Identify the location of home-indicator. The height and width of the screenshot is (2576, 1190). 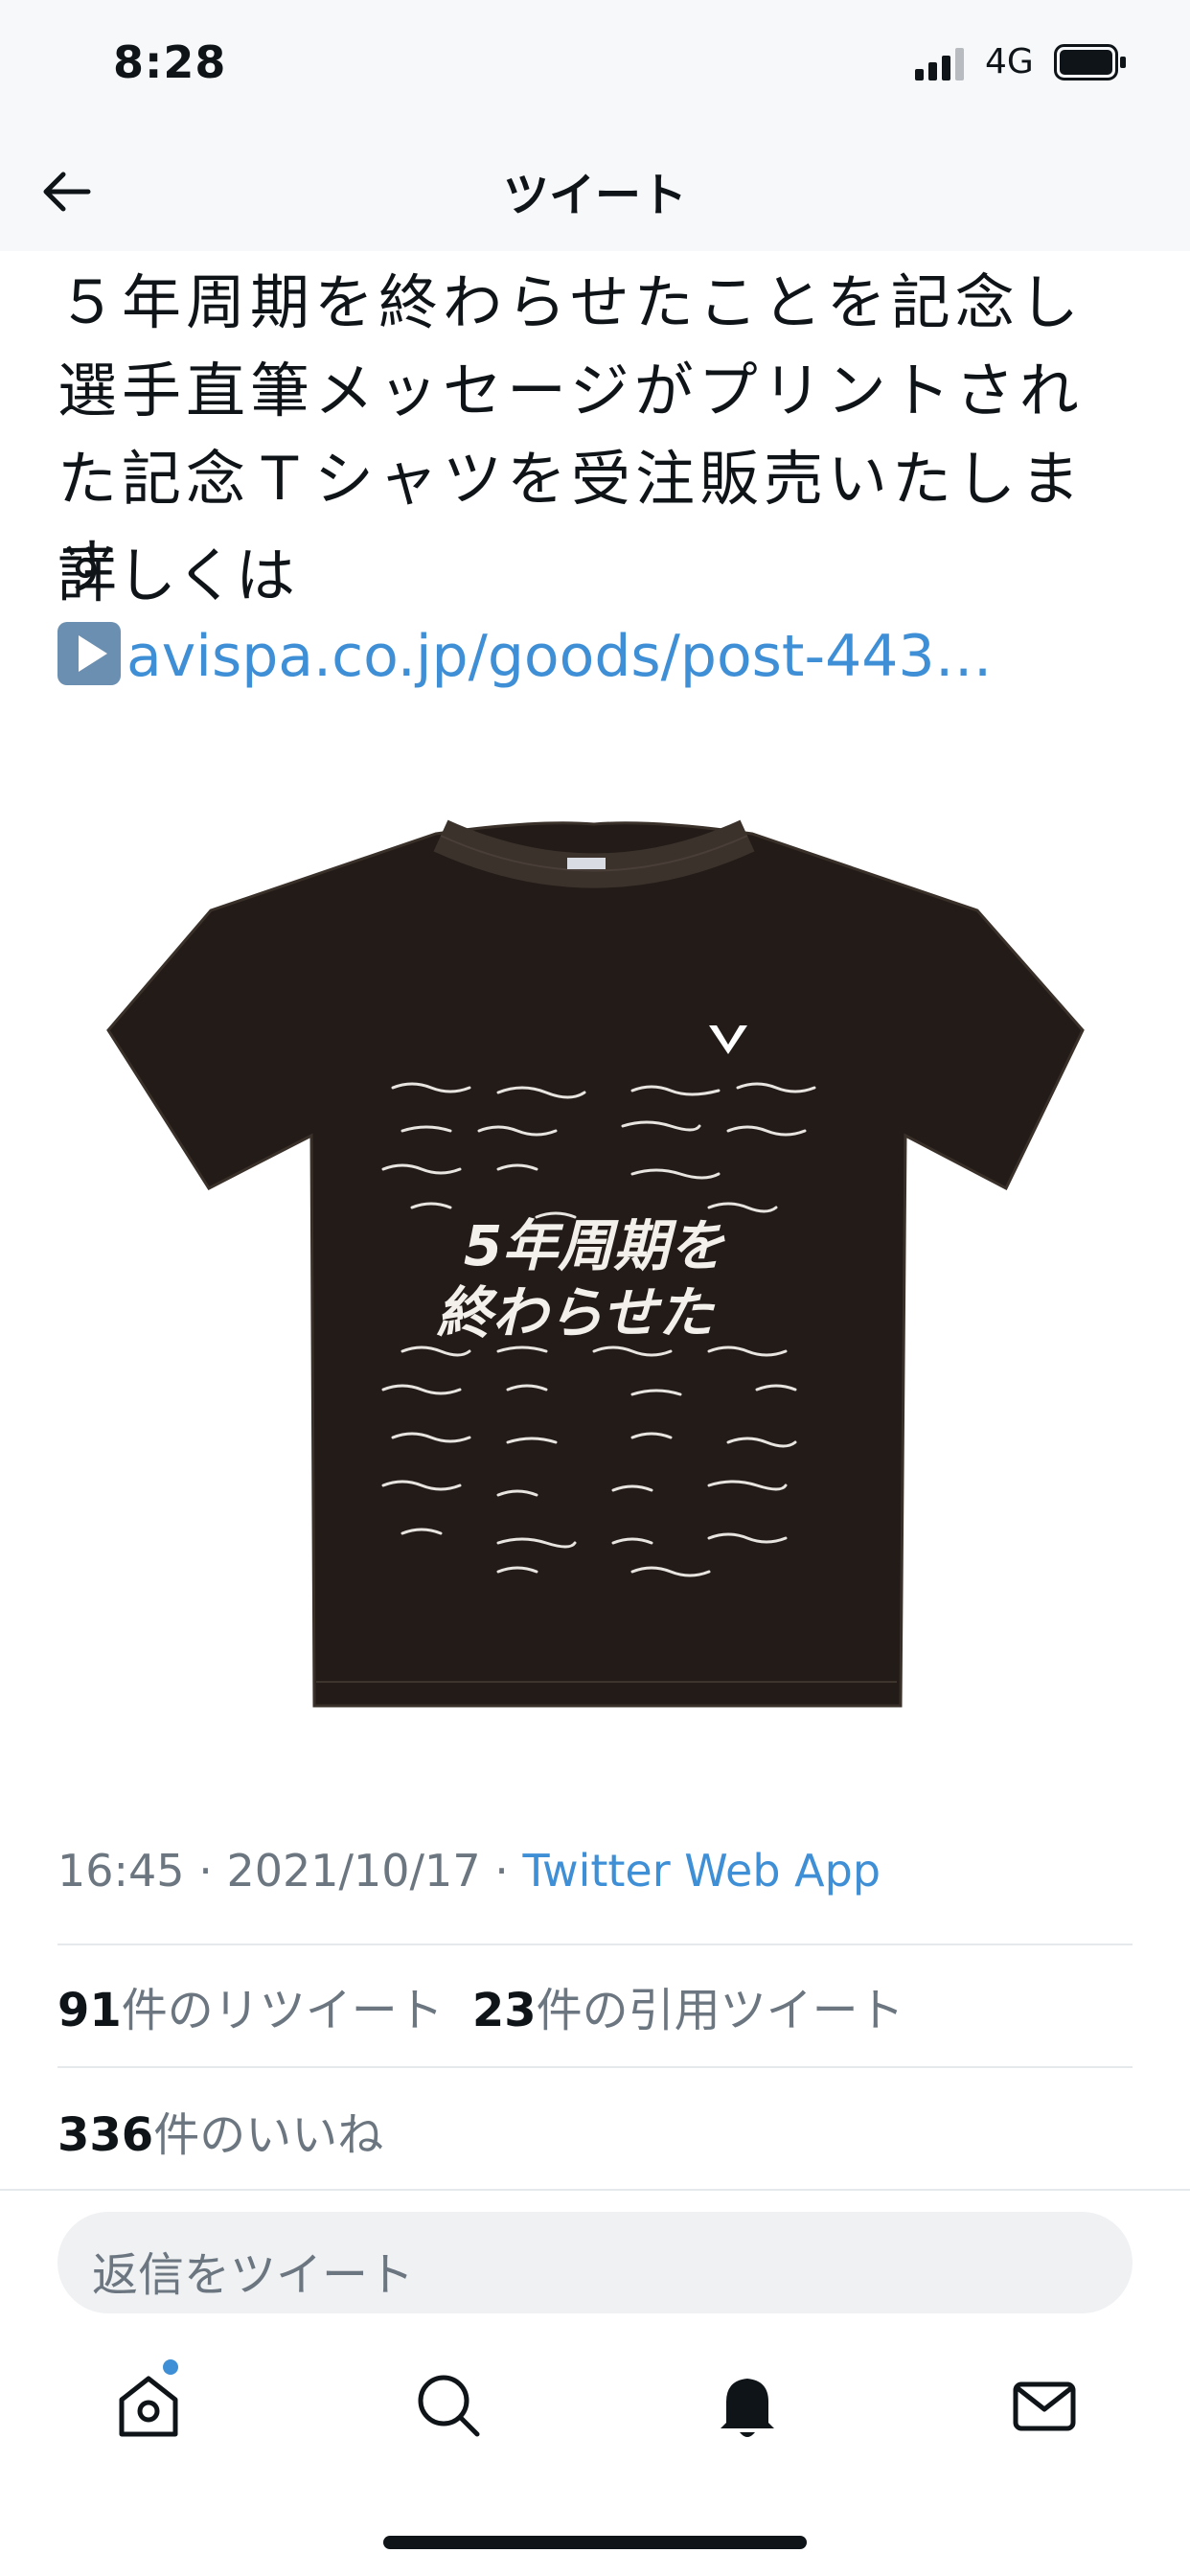
(595, 2542).